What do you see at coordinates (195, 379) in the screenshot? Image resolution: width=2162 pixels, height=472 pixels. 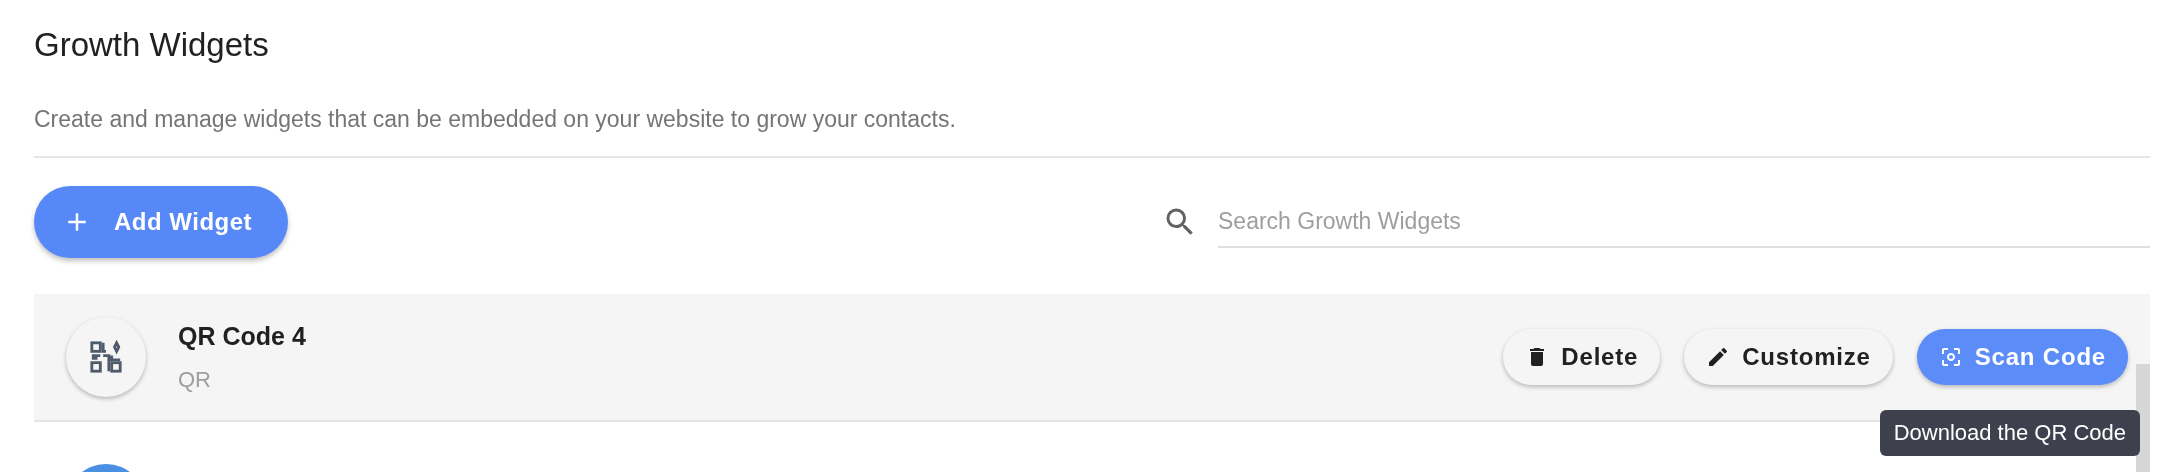 I see `widget-type: QR` at bounding box center [195, 379].